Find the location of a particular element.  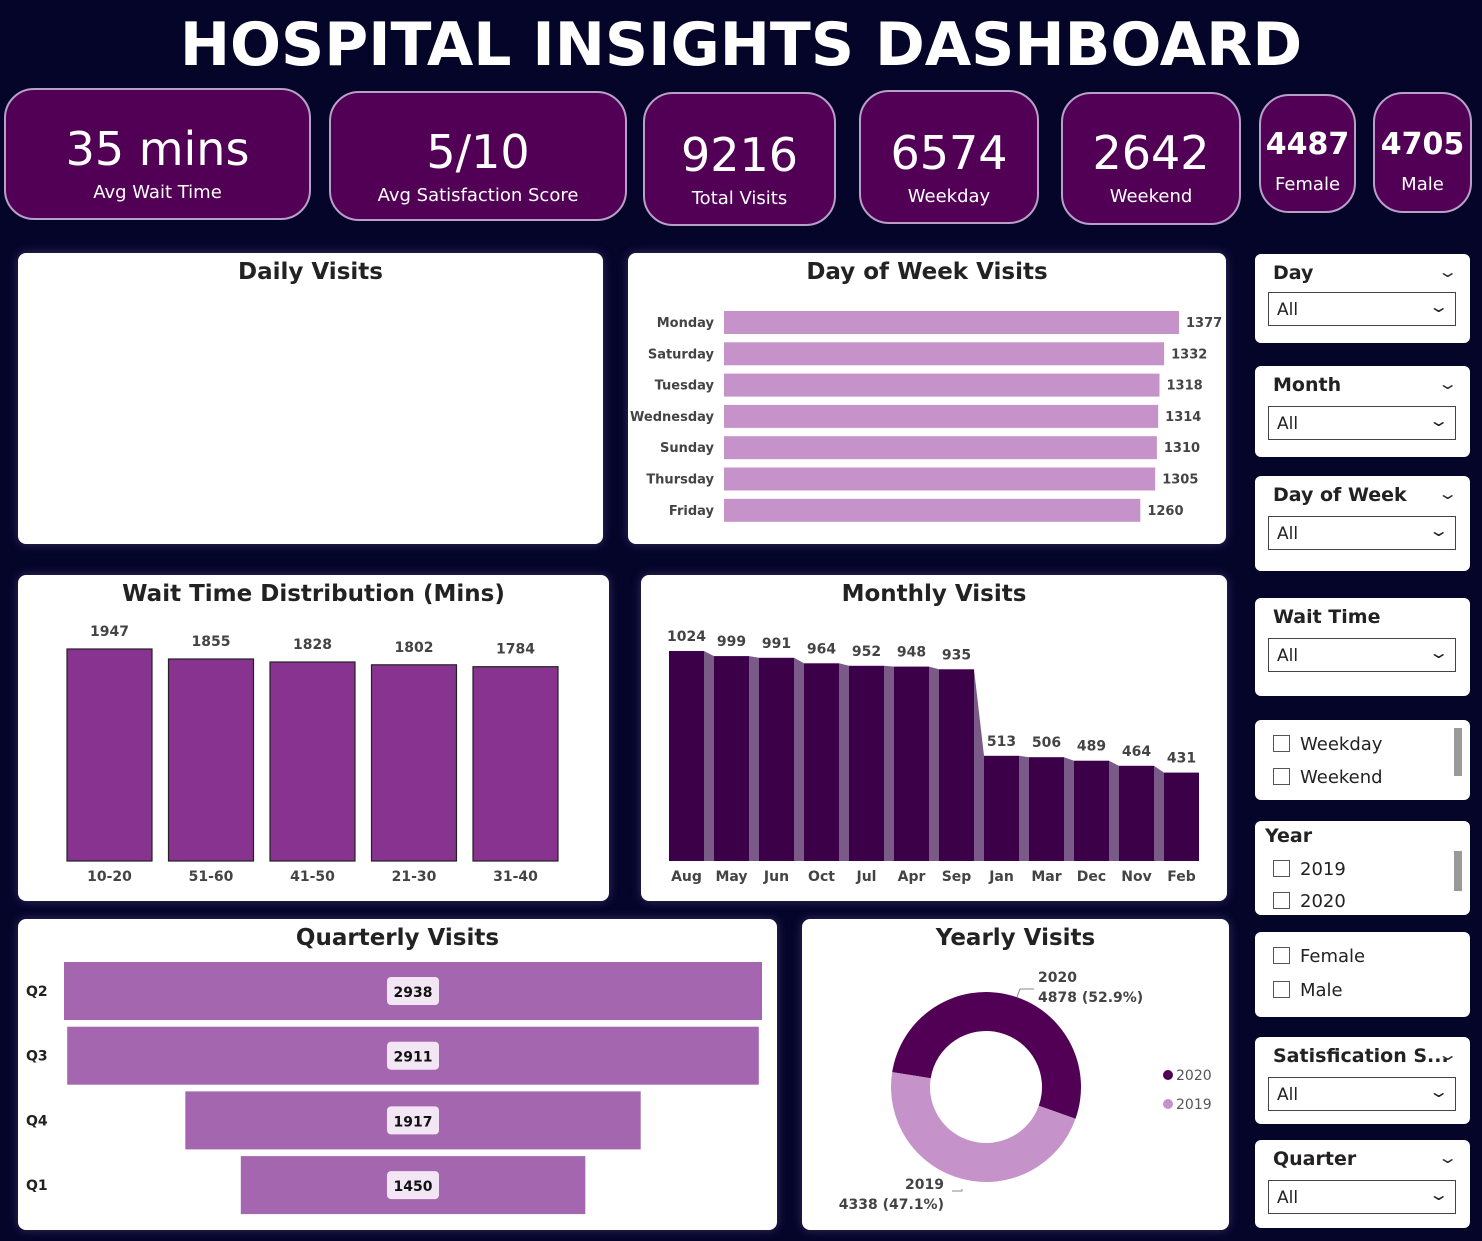

kpi-value: 2642 is located at coordinates (1151, 153).